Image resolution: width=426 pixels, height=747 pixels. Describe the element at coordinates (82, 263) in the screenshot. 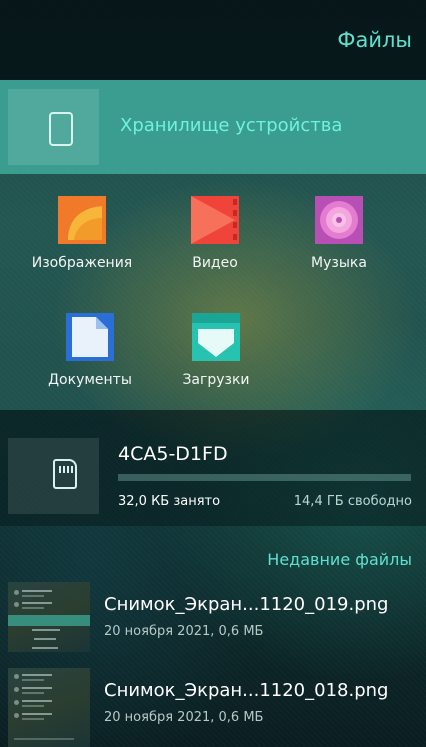

I see `category-images-label: Изображения` at that location.